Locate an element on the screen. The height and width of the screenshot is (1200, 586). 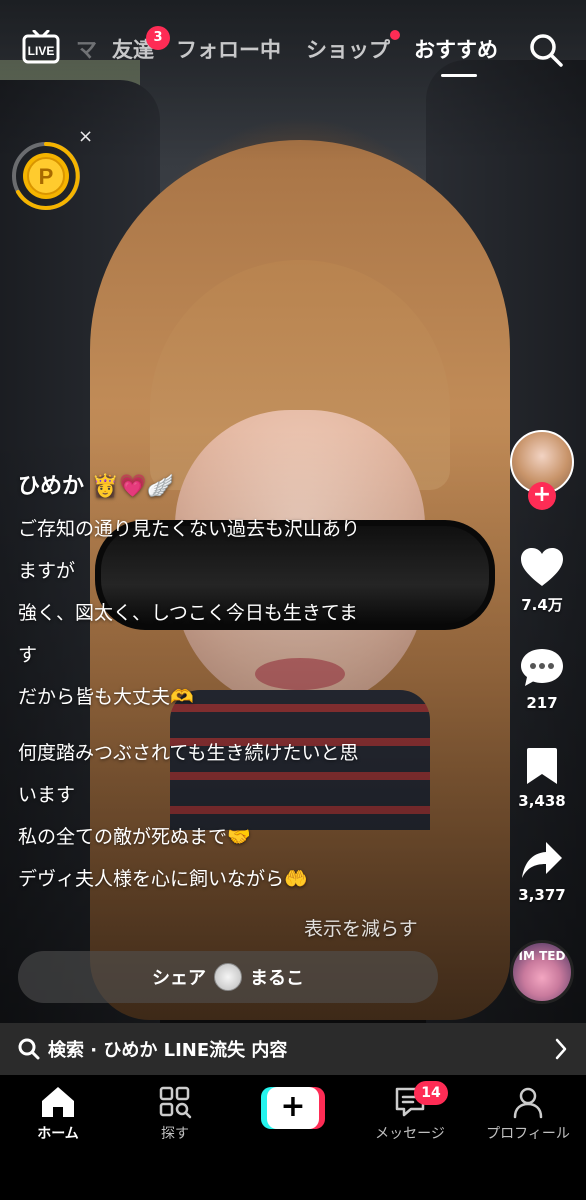
friends-badge: 3 is located at coordinates (158, 38).